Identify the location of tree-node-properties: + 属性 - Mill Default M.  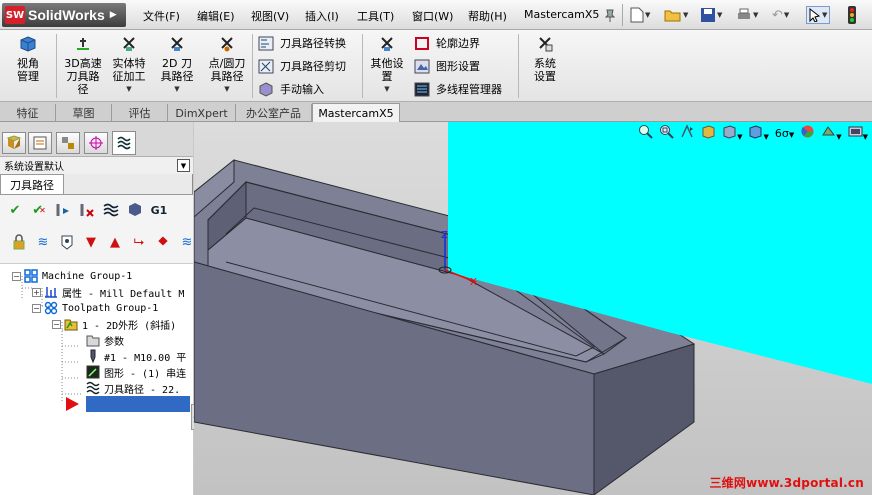
(108, 292).